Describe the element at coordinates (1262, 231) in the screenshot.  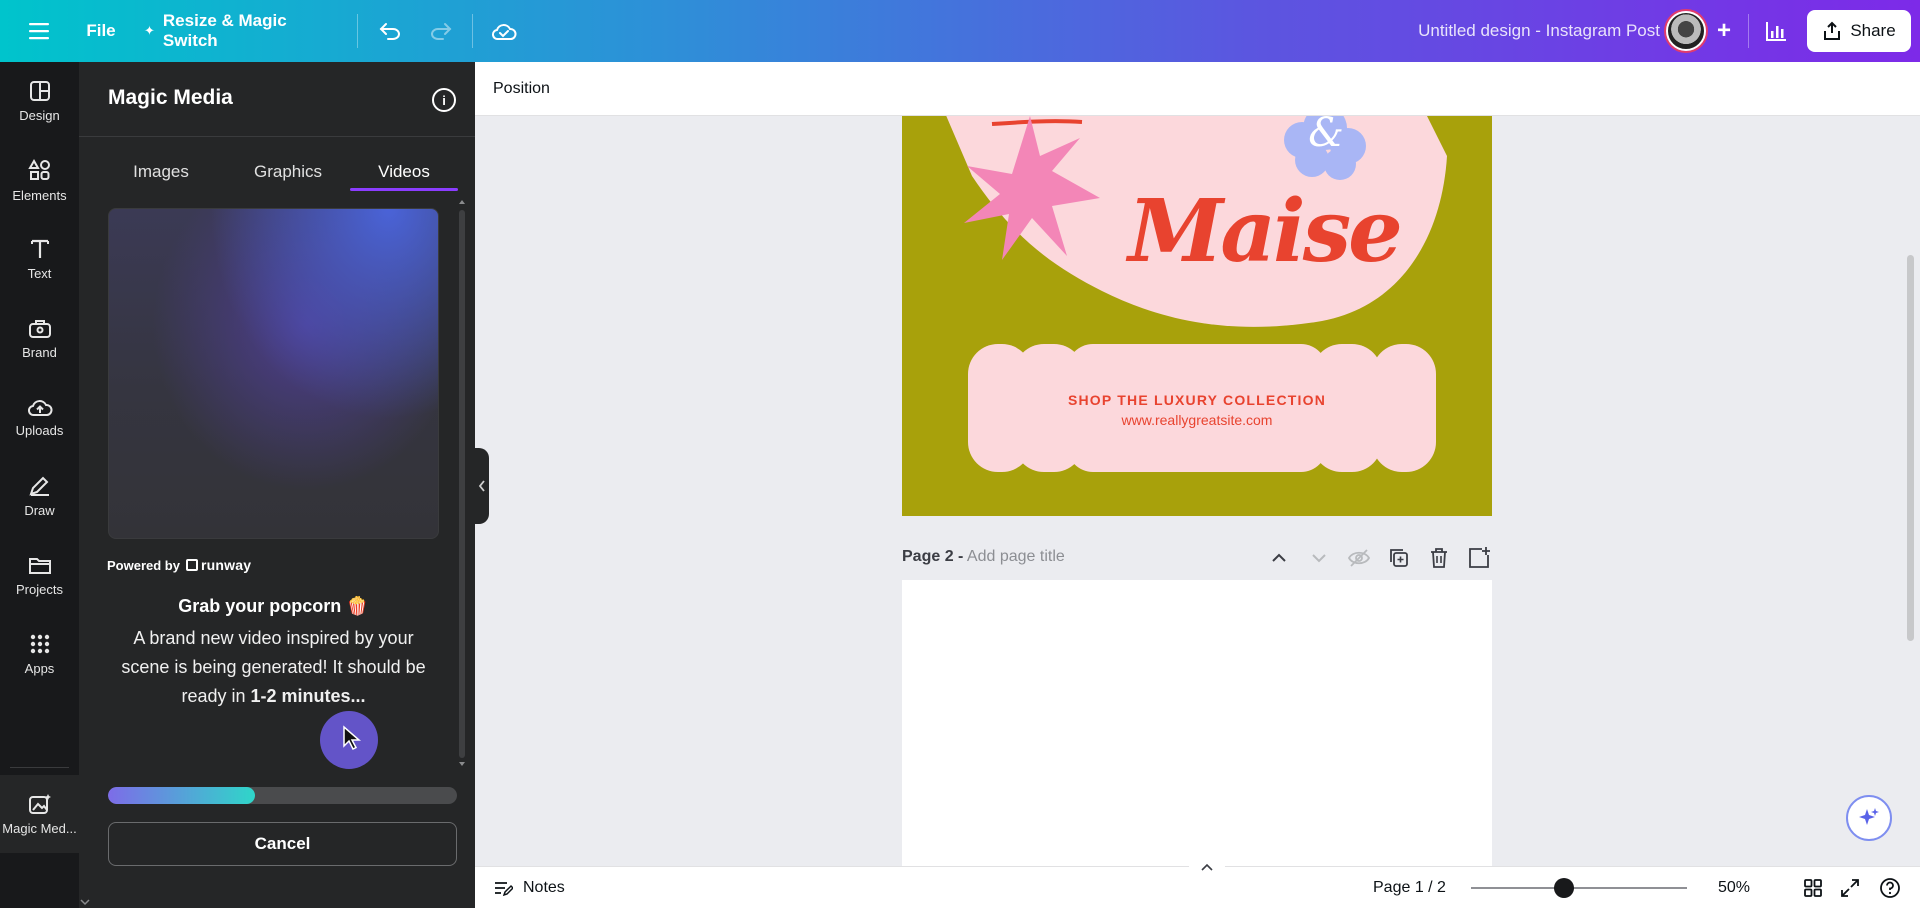
I see `brand-word-text: Maise` at that location.